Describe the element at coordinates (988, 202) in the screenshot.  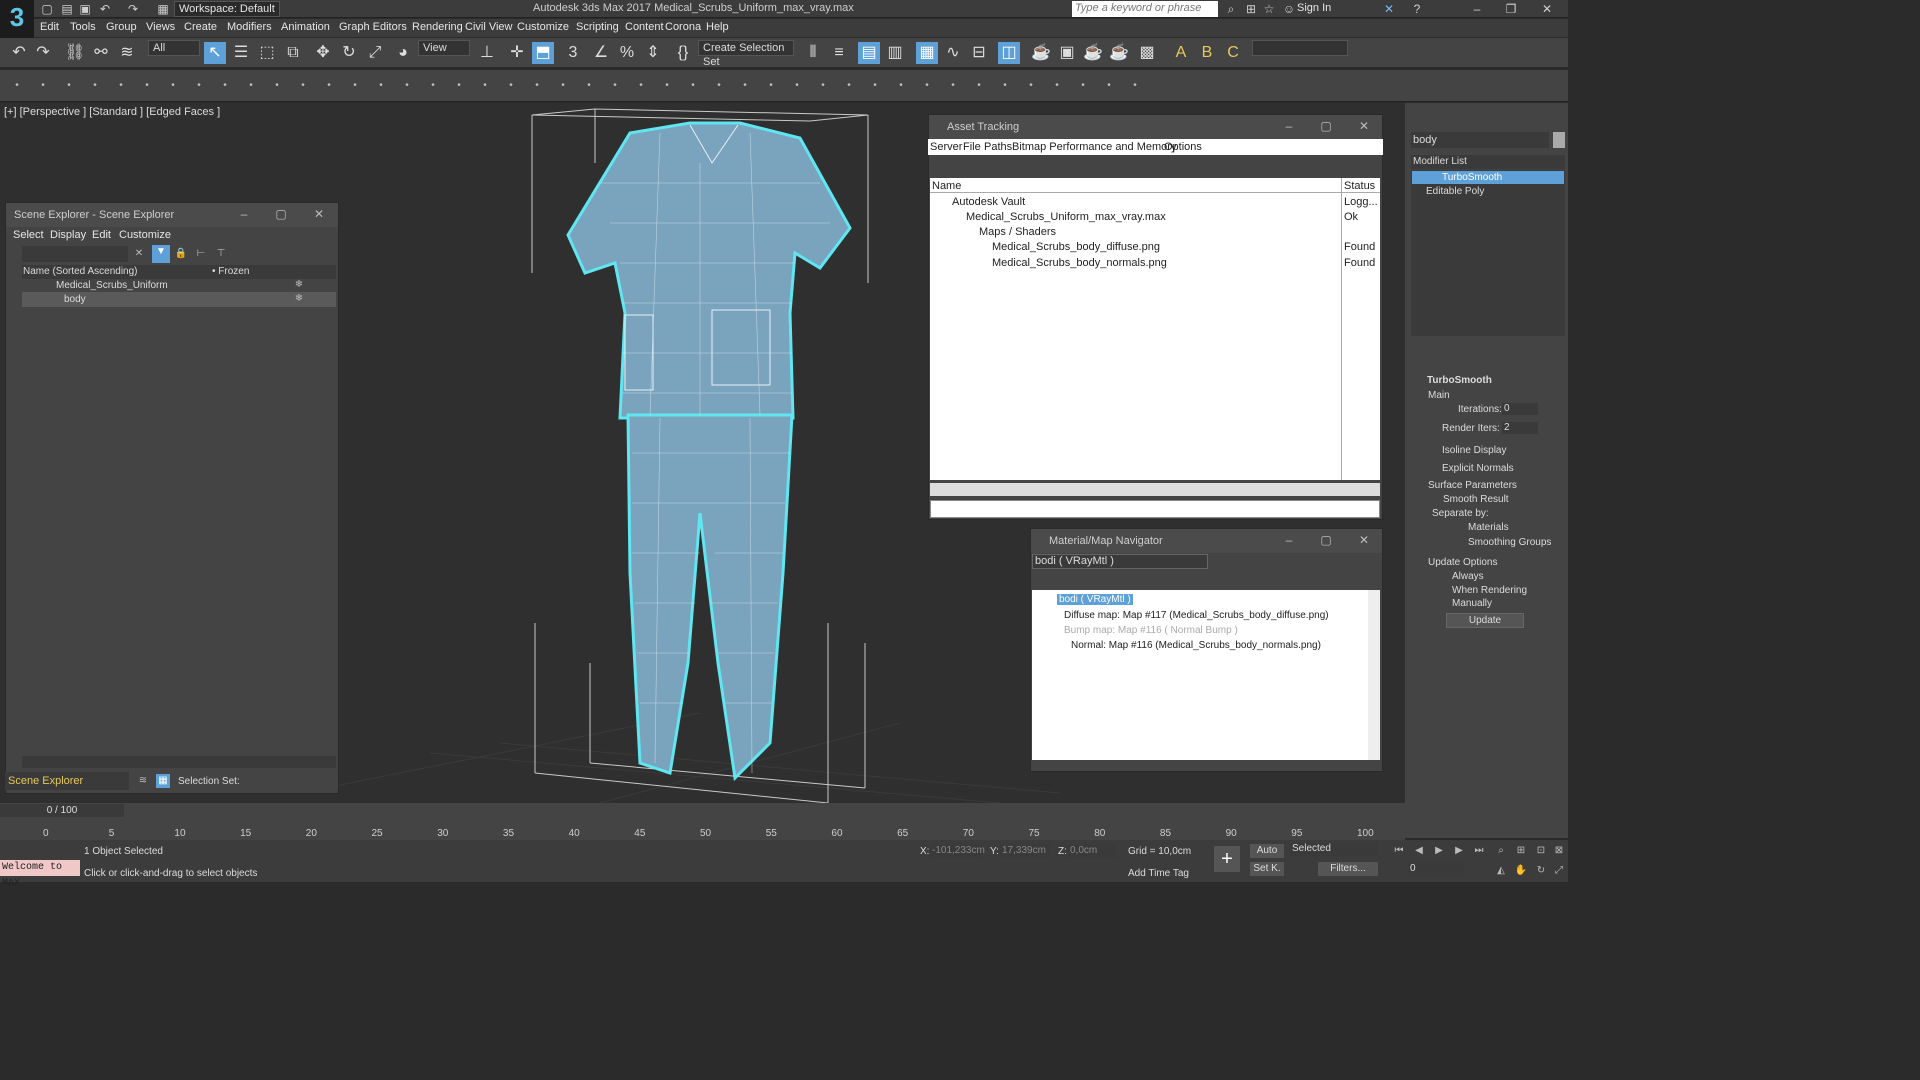
I see `asset-row-name: Autodesk Vault` at that location.